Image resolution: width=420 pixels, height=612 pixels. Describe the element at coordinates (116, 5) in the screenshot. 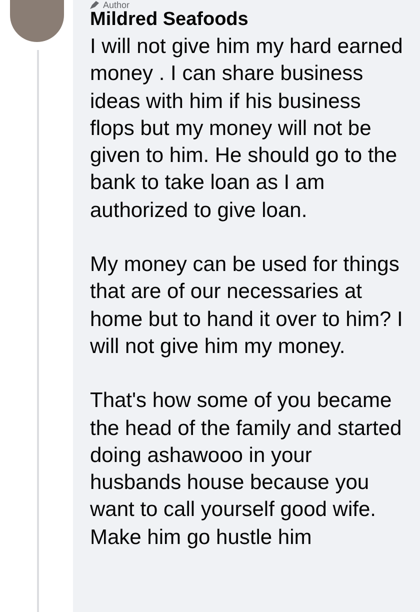

I see `author-label: Author` at that location.